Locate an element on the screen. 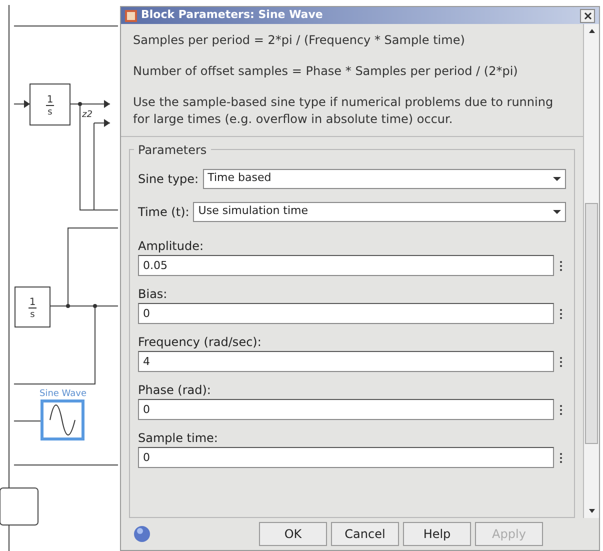 The width and height of the screenshot is (603, 551). close-icon is located at coordinates (588, 16).